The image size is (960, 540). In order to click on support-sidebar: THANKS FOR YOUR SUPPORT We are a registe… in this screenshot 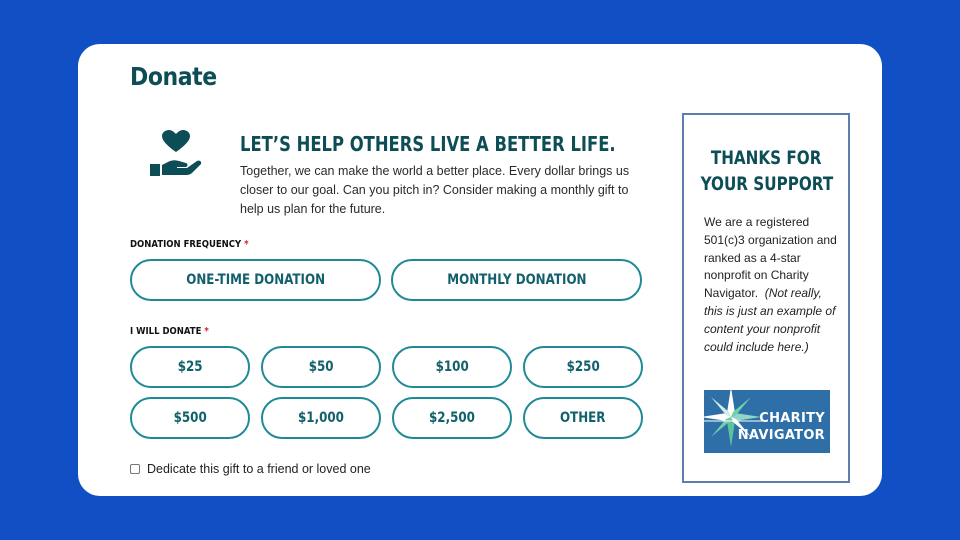, I will do `click(766, 298)`.